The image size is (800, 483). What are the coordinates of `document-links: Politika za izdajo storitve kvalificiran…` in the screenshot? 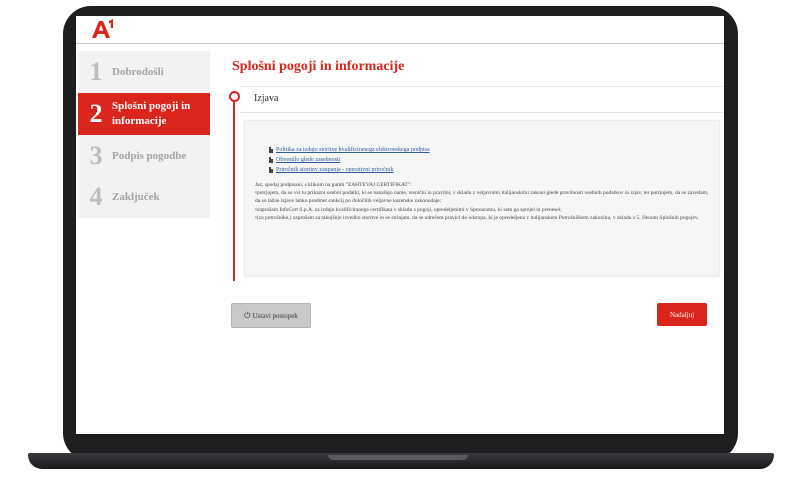 It's located at (349, 160).